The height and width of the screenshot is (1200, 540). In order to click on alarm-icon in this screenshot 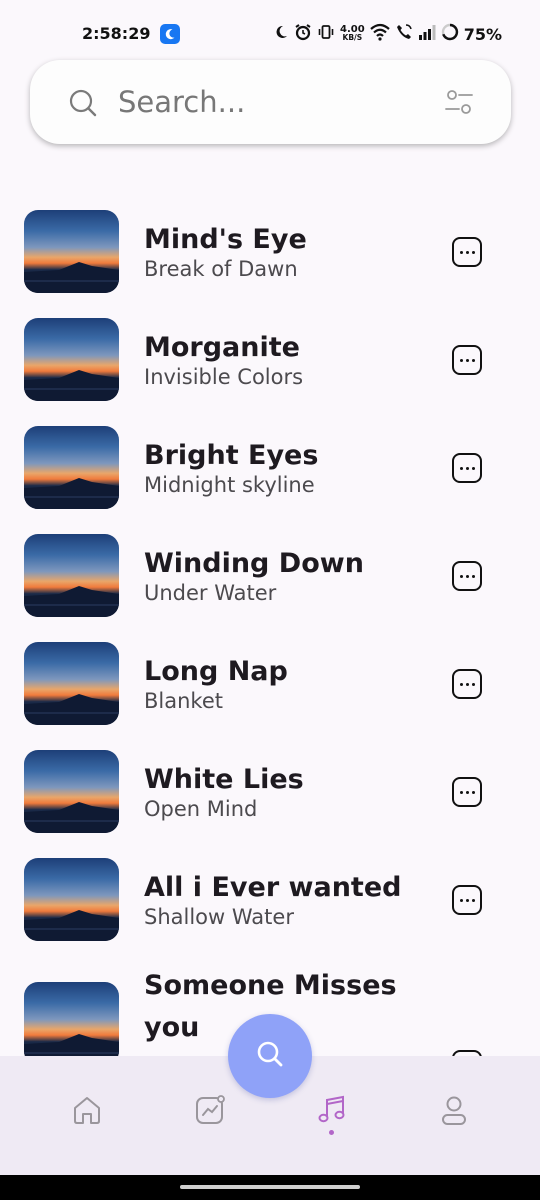, I will do `click(303, 34)`.